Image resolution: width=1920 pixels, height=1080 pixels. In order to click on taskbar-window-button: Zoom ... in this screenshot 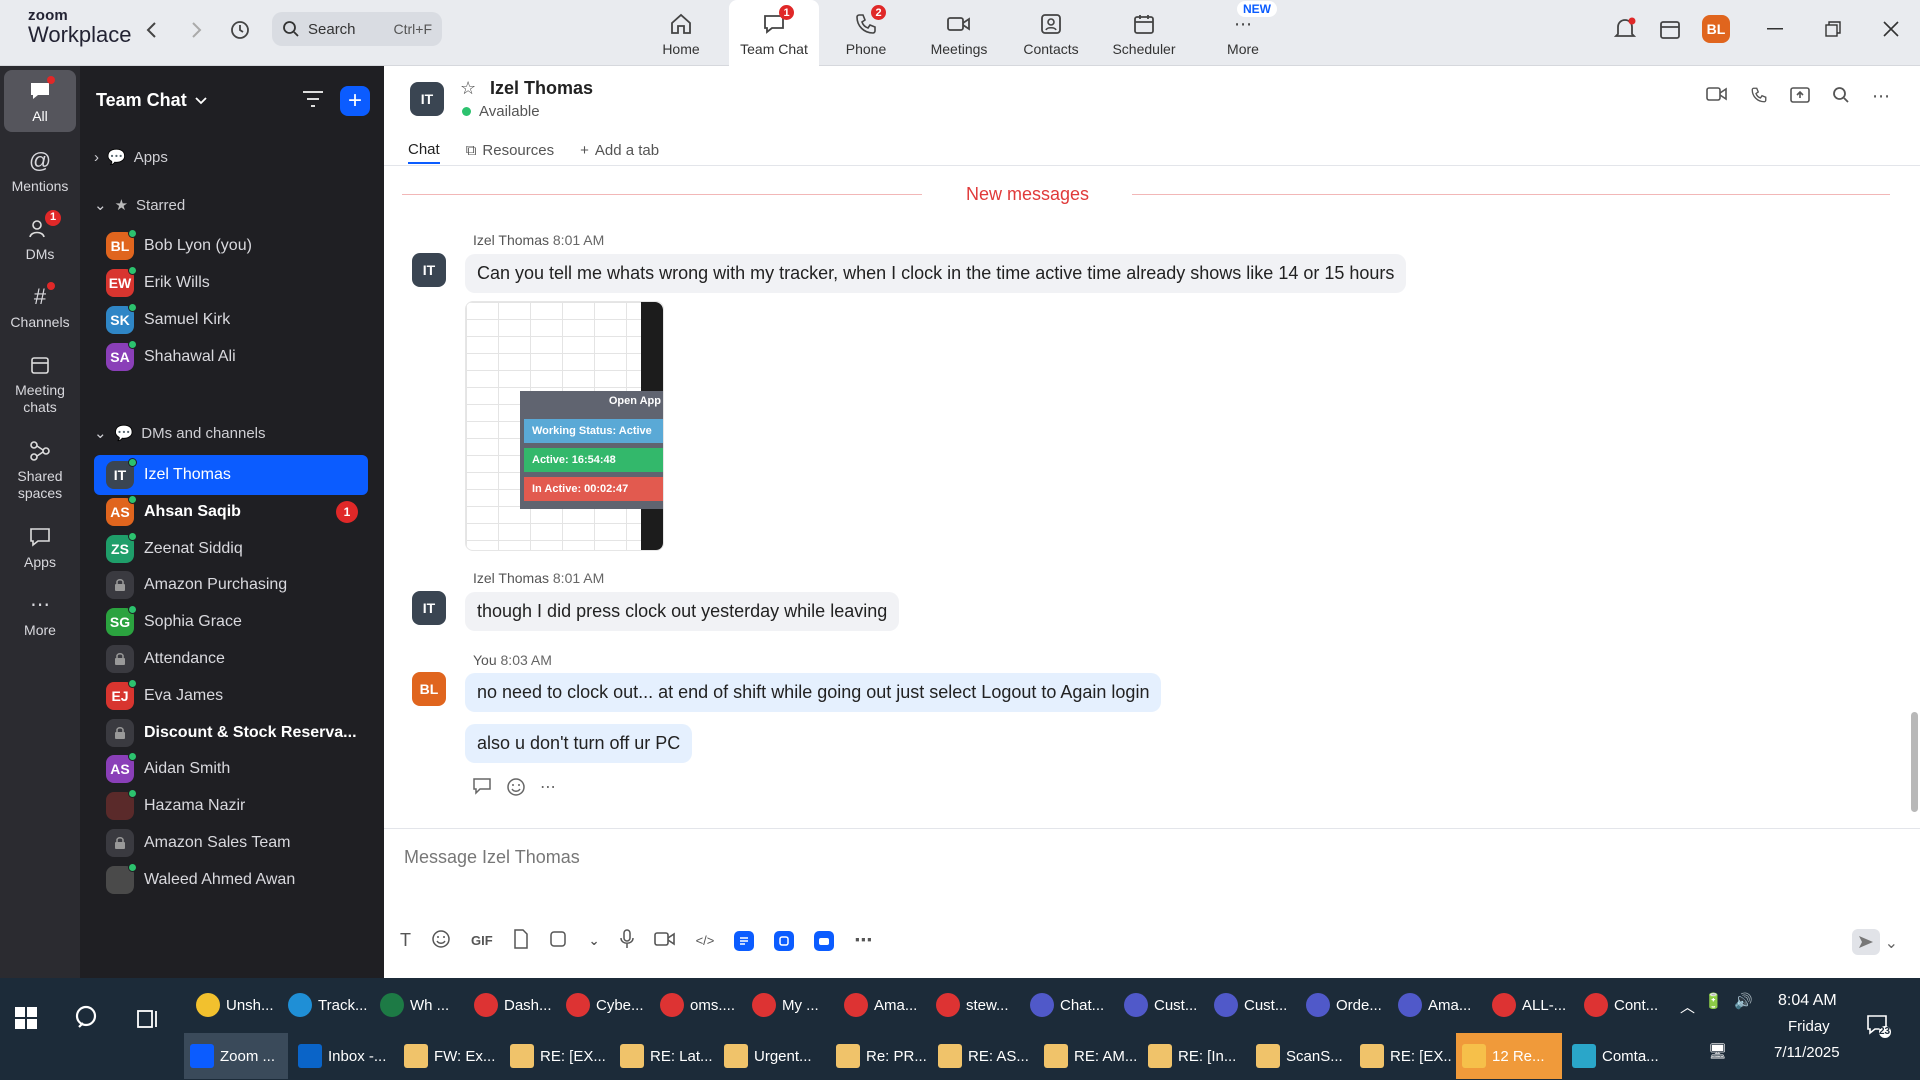, I will do `click(236, 1056)`.